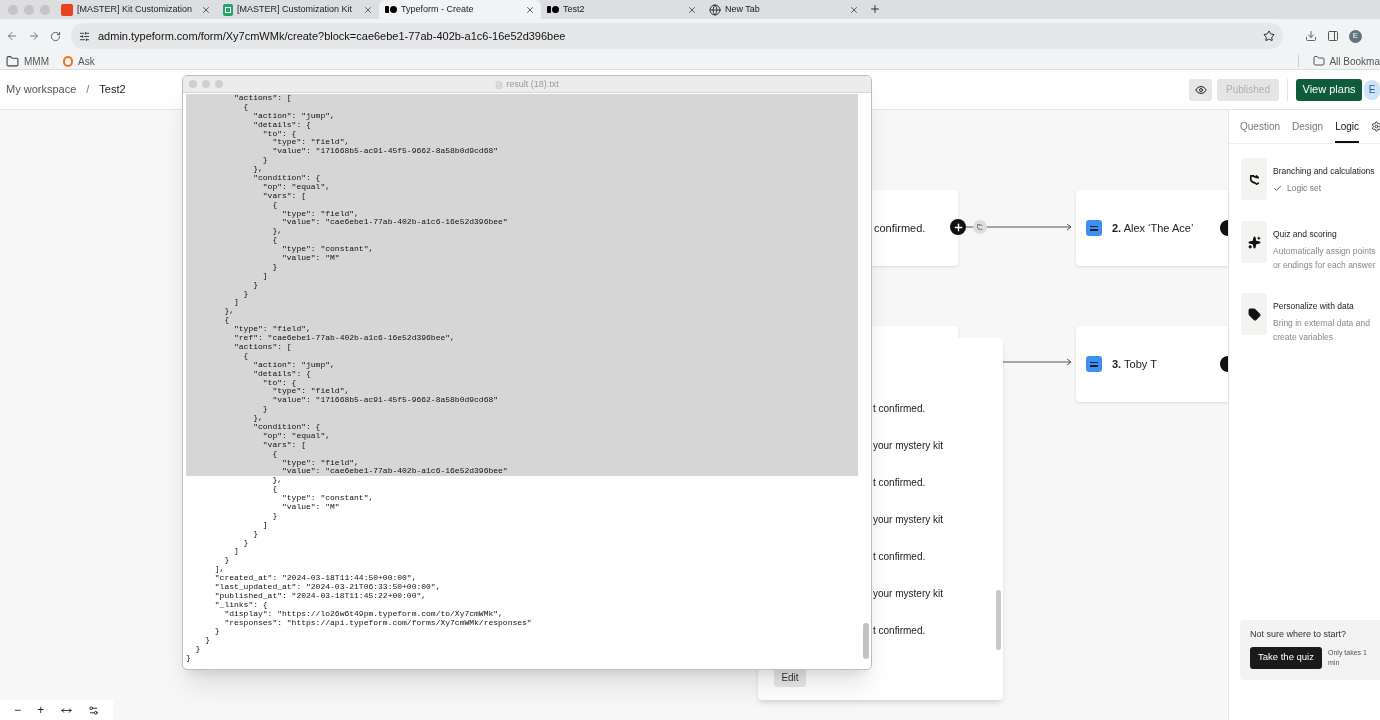 The height and width of the screenshot is (720, 1380). Describe the element at coordinates (1346, 61) in the screenshot. I see `all-bookmarks-button: All Bookma` at that location.